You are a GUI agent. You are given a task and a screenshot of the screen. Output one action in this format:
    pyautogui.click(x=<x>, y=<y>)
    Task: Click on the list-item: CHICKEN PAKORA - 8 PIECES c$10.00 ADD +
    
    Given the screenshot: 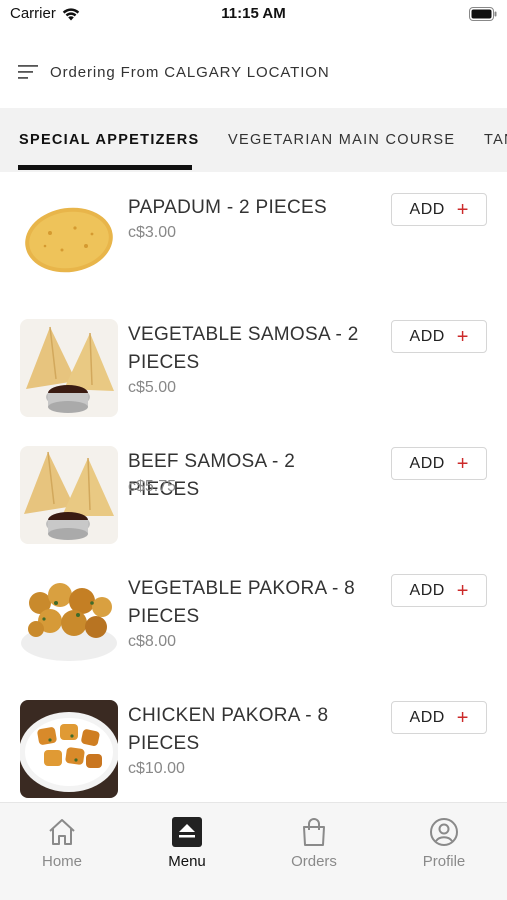 What is the action you would take?
    pyautogui.click(x=253, y=750)
    